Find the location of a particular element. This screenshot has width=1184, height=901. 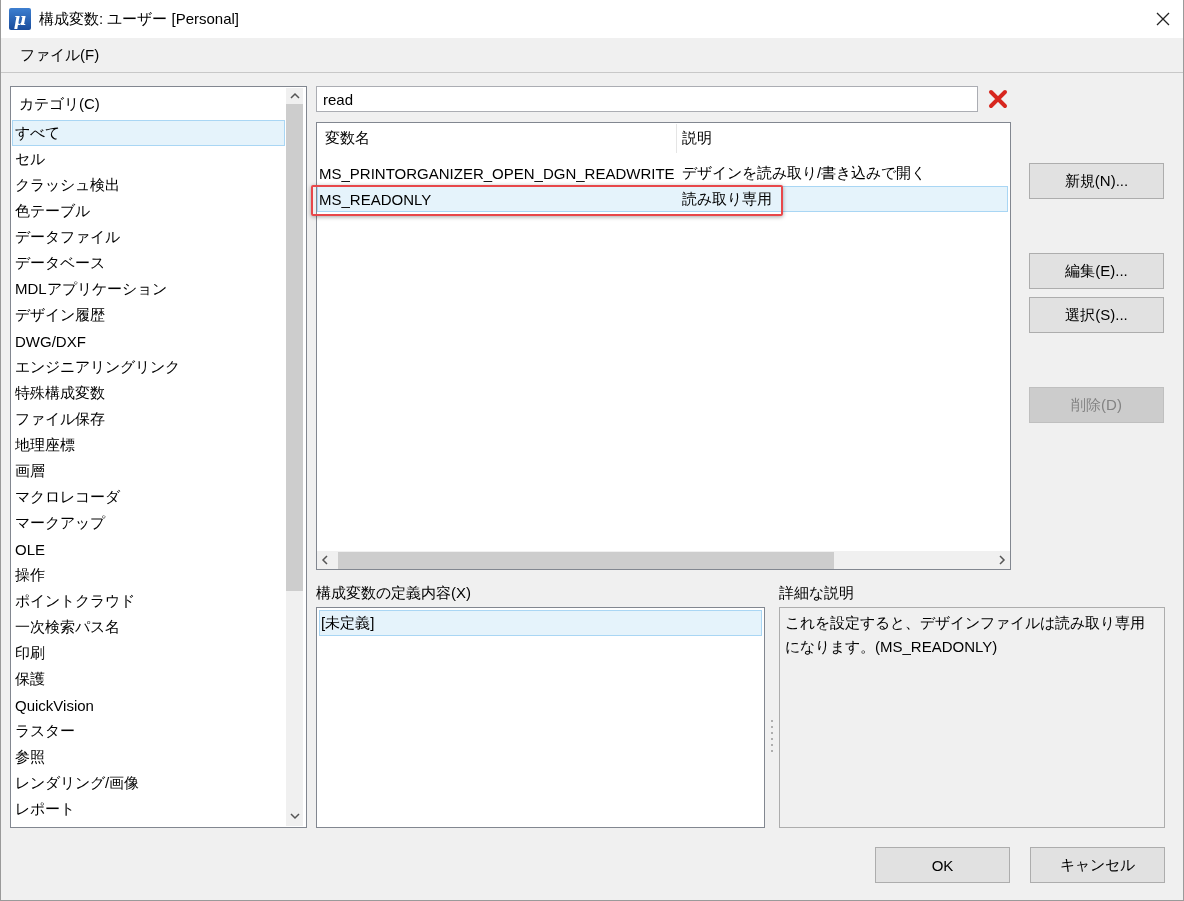

category-item: 画層 is located at coordinates (148, 471).